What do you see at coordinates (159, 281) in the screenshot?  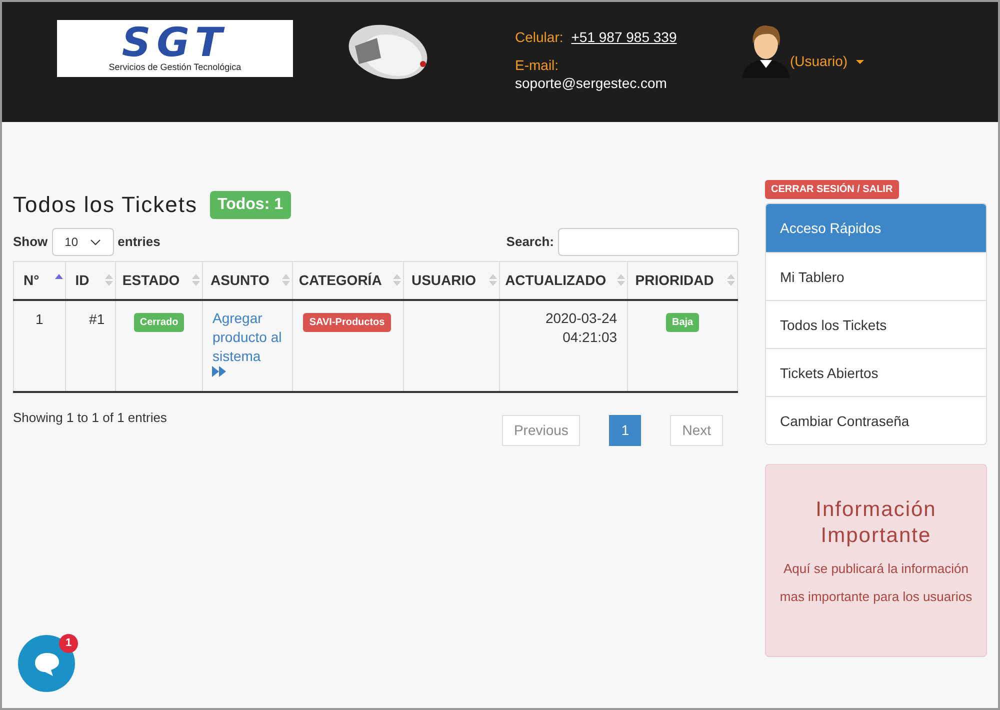 I see `column-header: ESTADO` at bounding box center [159, 281].